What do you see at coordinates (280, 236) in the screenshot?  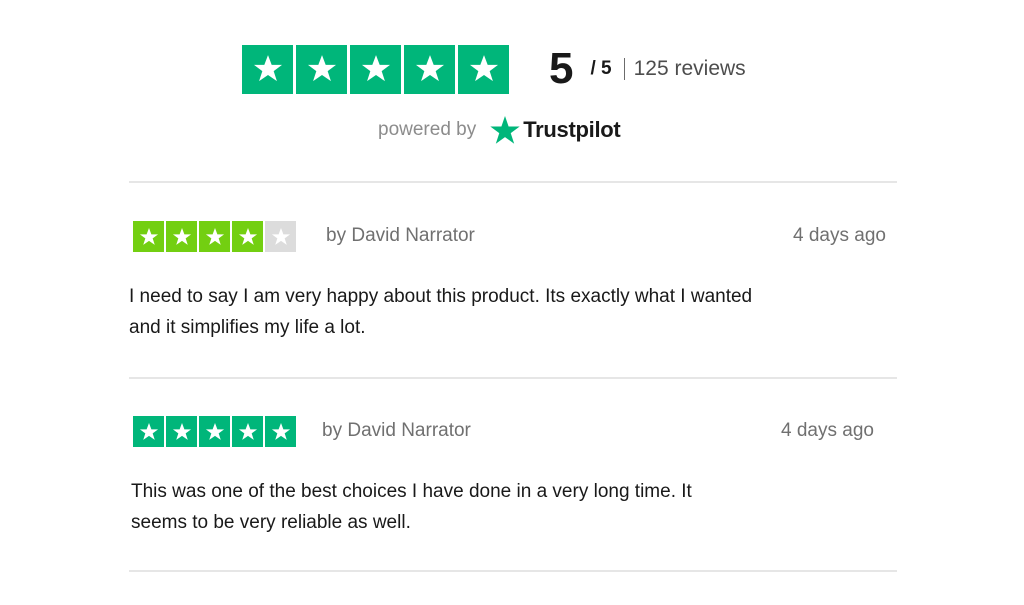 I see `star-empty-icon` at bounding box center [280, 236].